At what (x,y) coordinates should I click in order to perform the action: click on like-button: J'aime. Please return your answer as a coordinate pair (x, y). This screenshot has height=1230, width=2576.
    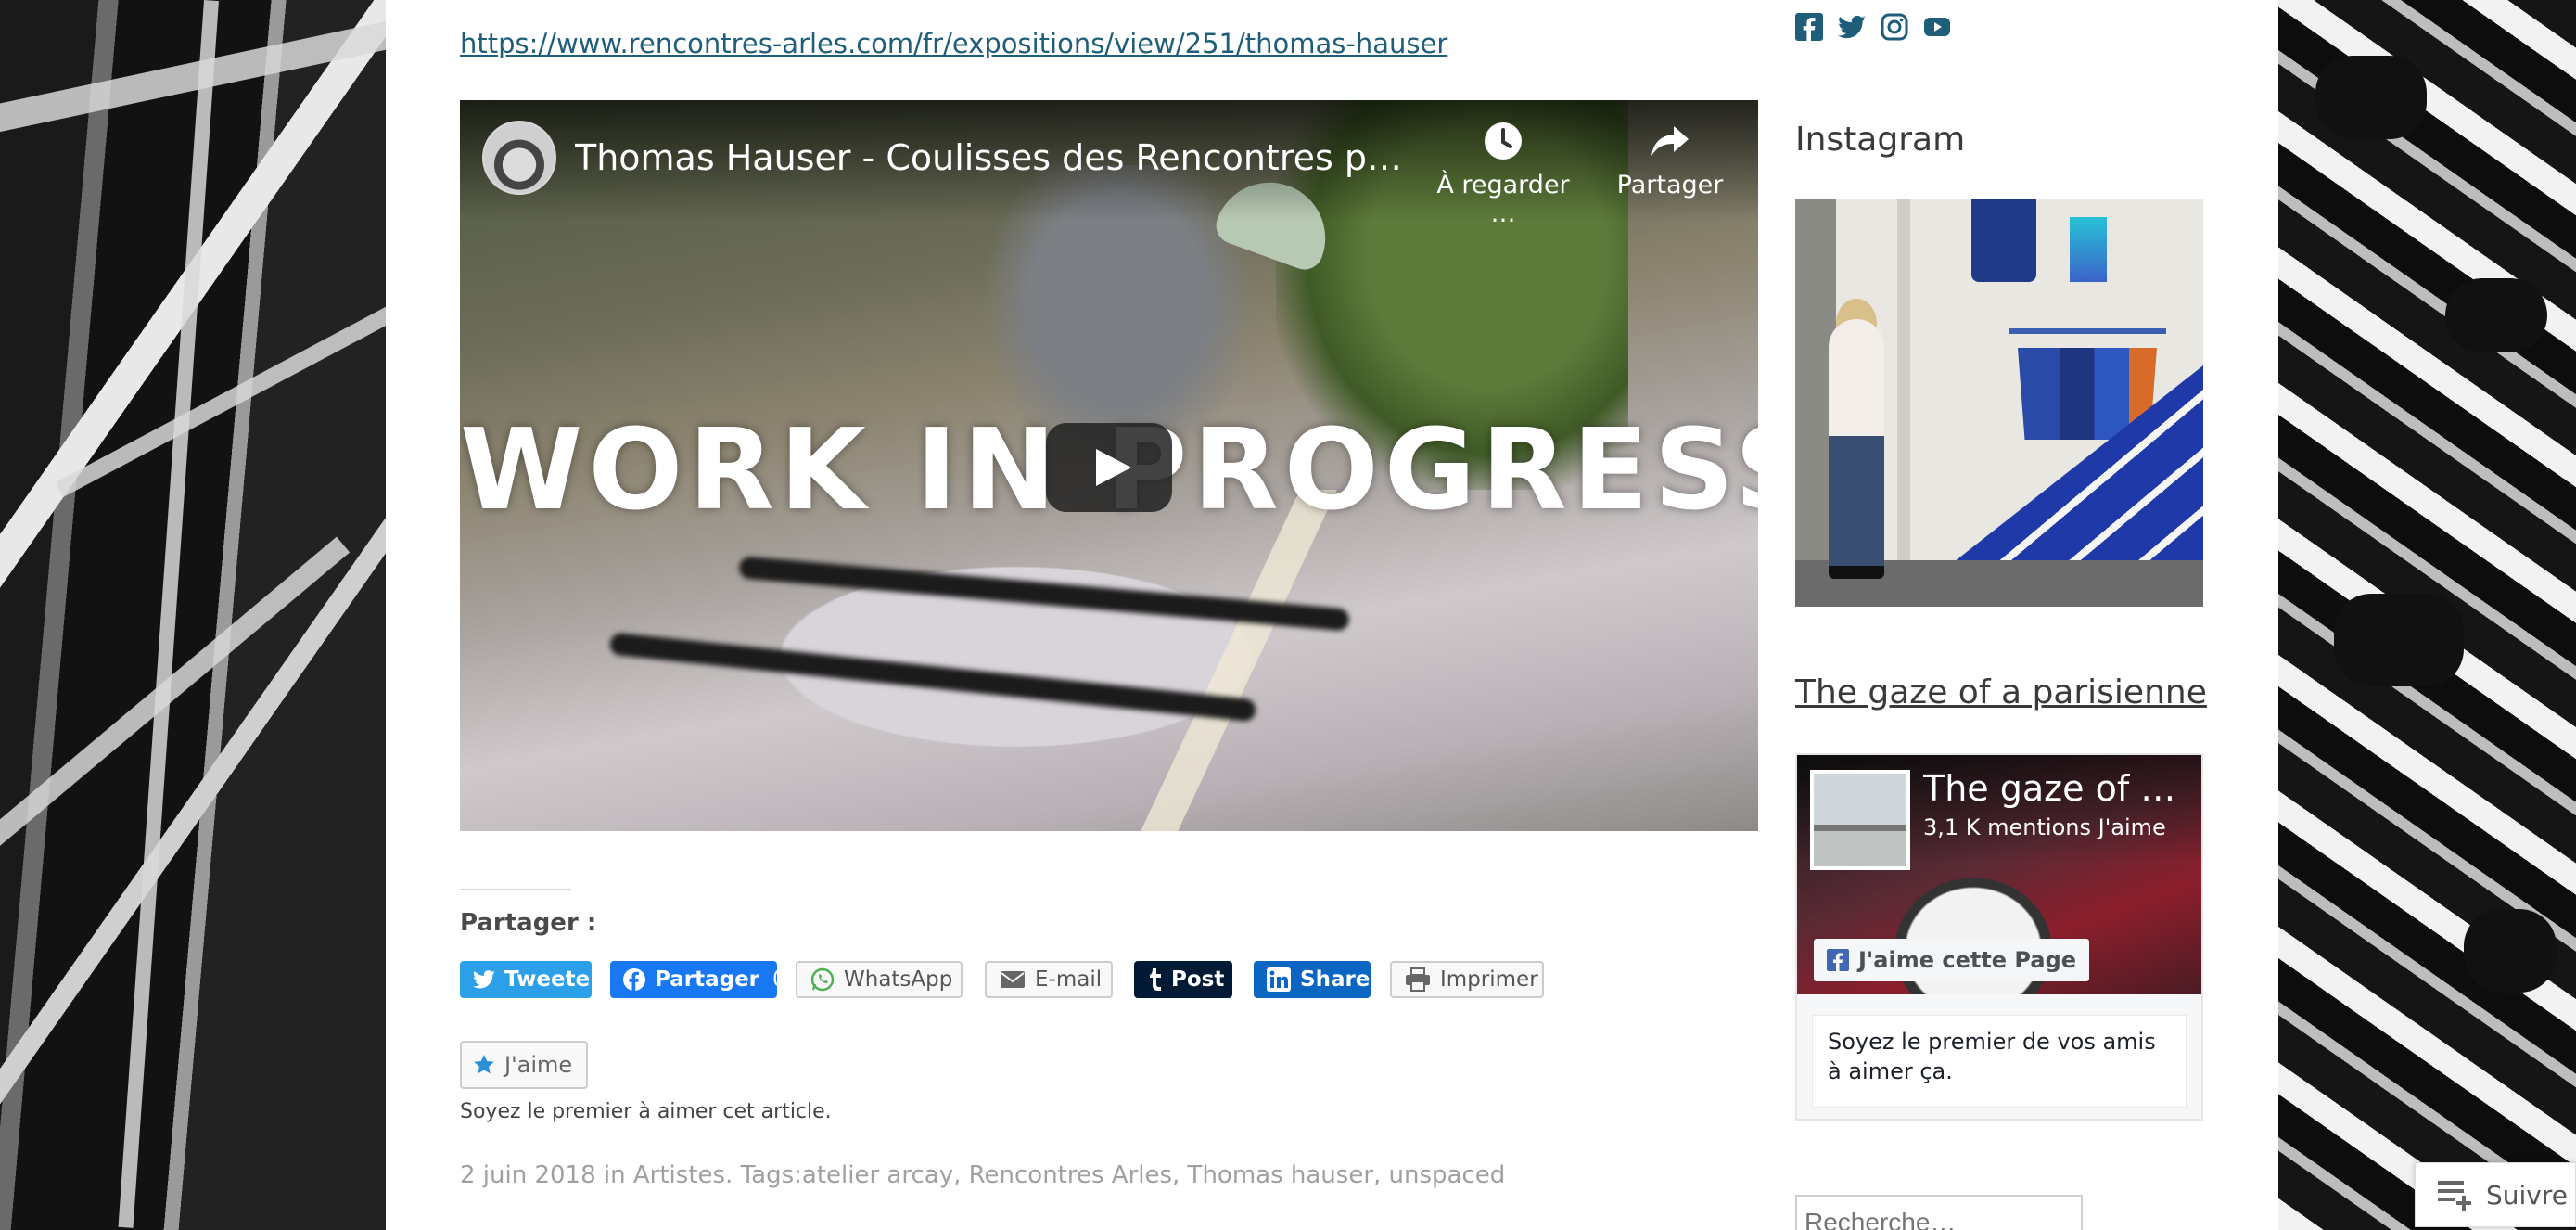
    Looking at the image, I should click on (524, 1065).